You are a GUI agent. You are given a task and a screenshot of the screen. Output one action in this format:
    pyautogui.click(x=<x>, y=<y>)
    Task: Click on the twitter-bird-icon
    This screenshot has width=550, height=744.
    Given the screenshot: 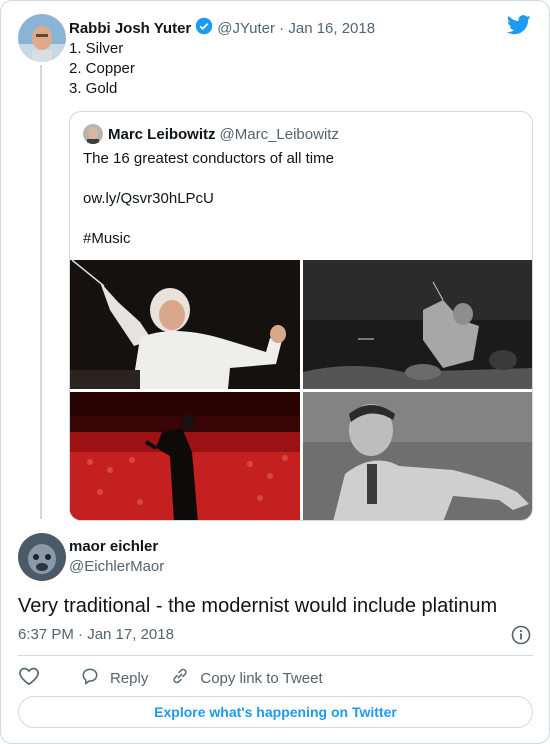 What is the action you would take?
    pyautogui.click(x=518, y=27)
    